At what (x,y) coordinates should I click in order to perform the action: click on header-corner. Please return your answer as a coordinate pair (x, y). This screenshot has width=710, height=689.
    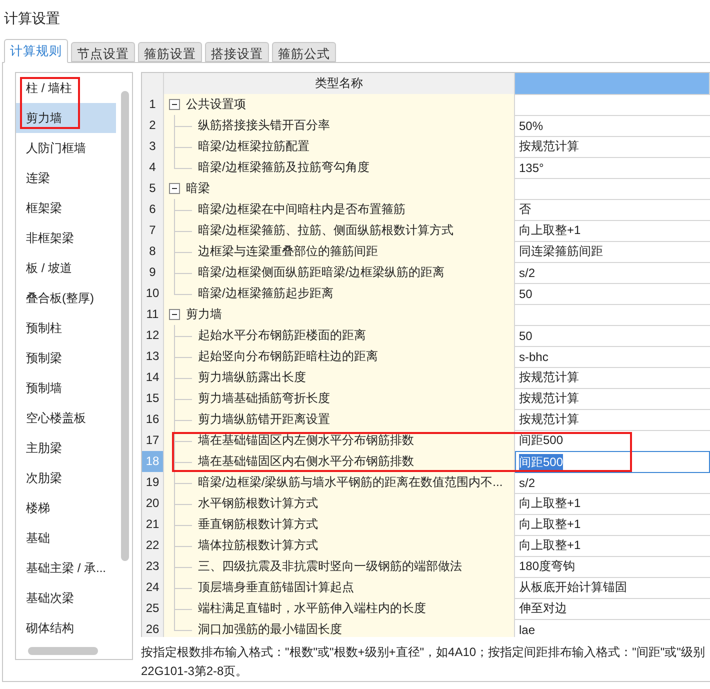
    Looking at the image, I should click on (153, 84).